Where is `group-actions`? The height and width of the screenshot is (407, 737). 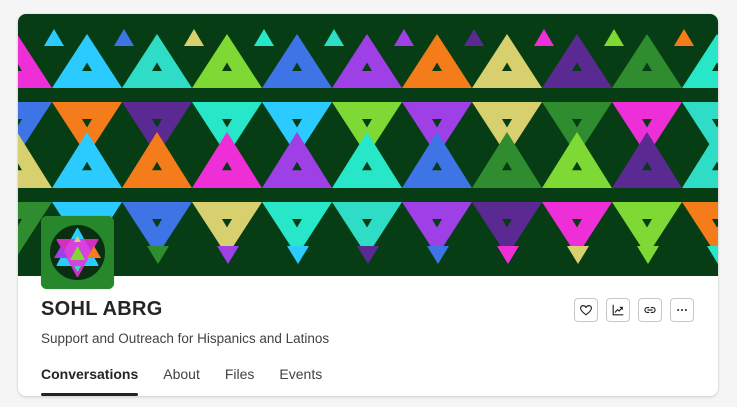 group-actions is located at coordinates (634, 310).